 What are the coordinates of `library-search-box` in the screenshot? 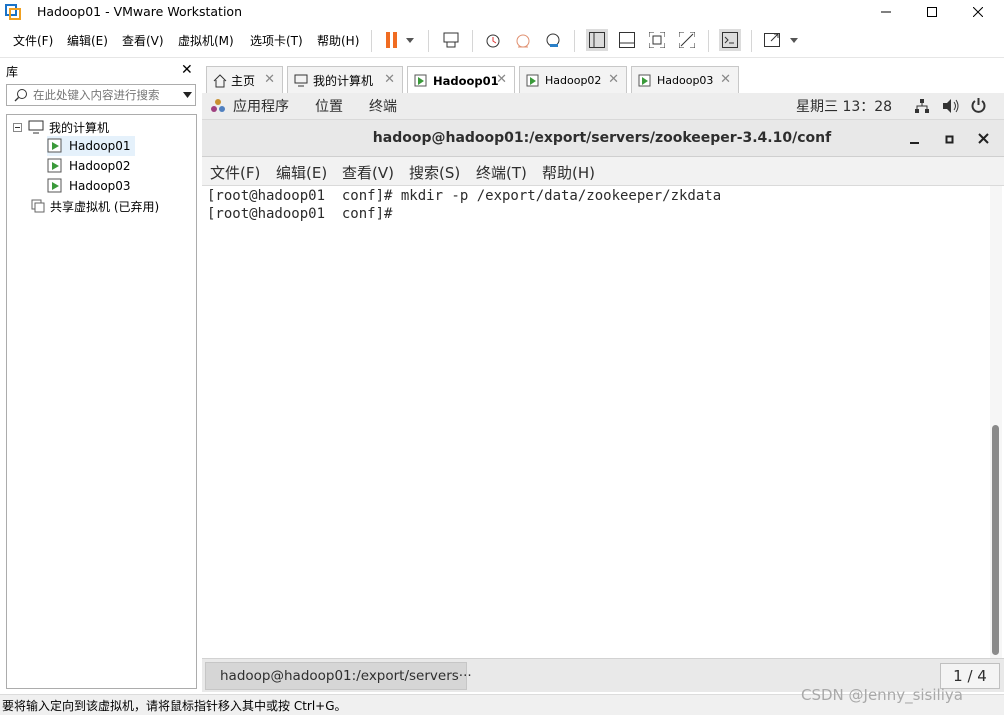 It's located at (101, 95).